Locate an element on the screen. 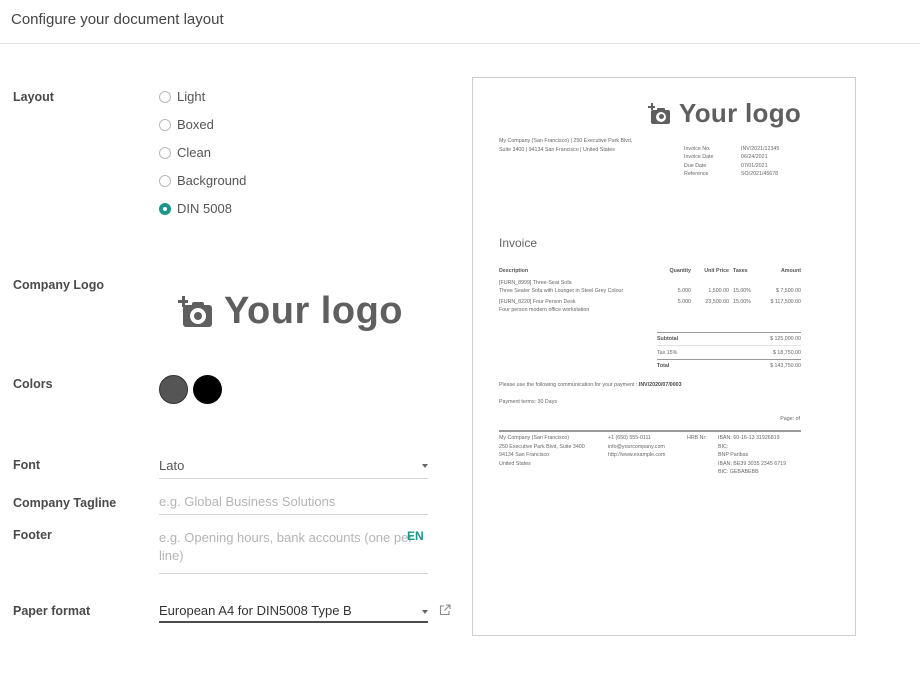 This screenshot has height=678, width=920. layout-option-din5008: DIN 5008 is located at coordinates (195, 208).